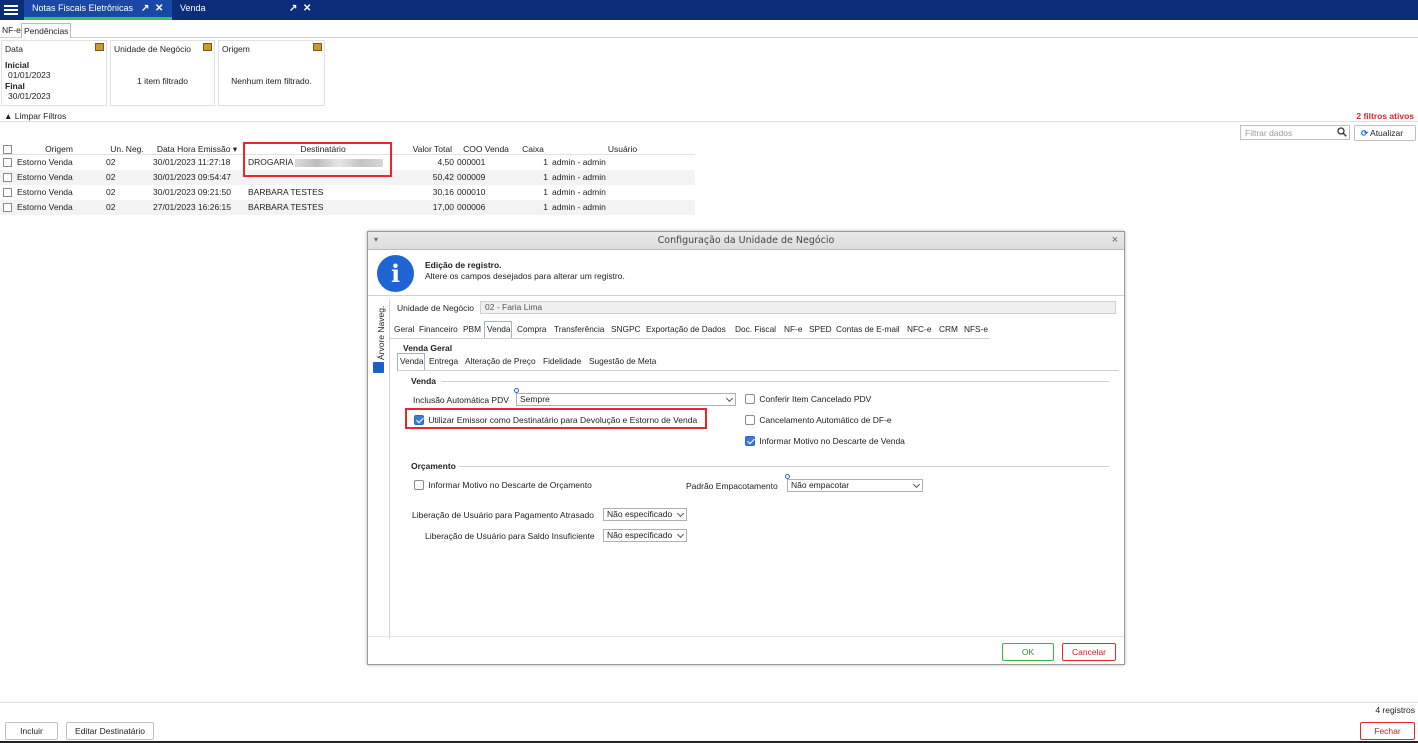 The image size is (1418, 743). What do you see at coordinates (411, 361) in the screenshot?
I see `subtab-venda: Venda` at bounding box center [411, 361].